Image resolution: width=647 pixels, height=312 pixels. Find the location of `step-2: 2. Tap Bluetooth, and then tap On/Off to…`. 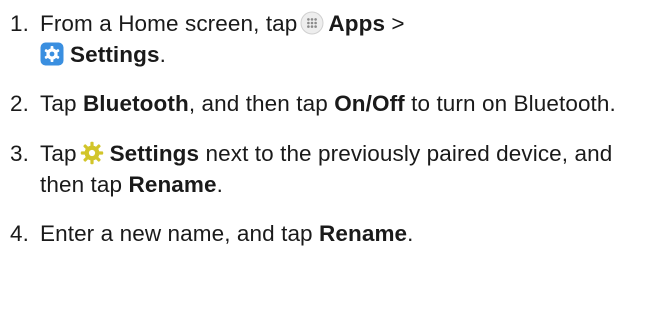

step-2: 2. Tap Bluetooth, and then tap On/Off to… is located at coordinates (323, 103).